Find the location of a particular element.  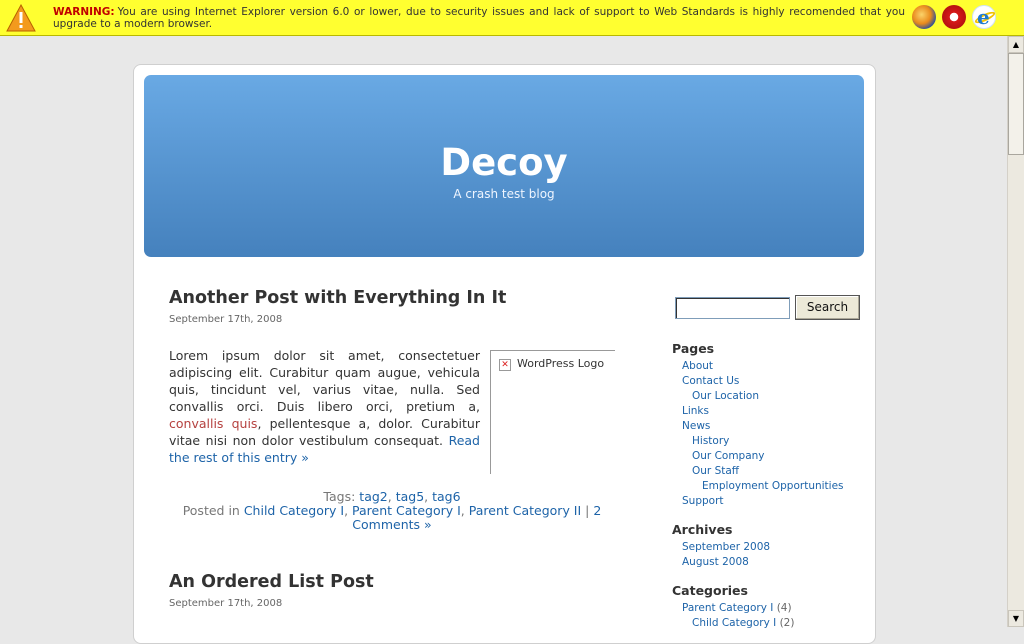

internet-explorer-icon: e is located at coordinates (984, 17).